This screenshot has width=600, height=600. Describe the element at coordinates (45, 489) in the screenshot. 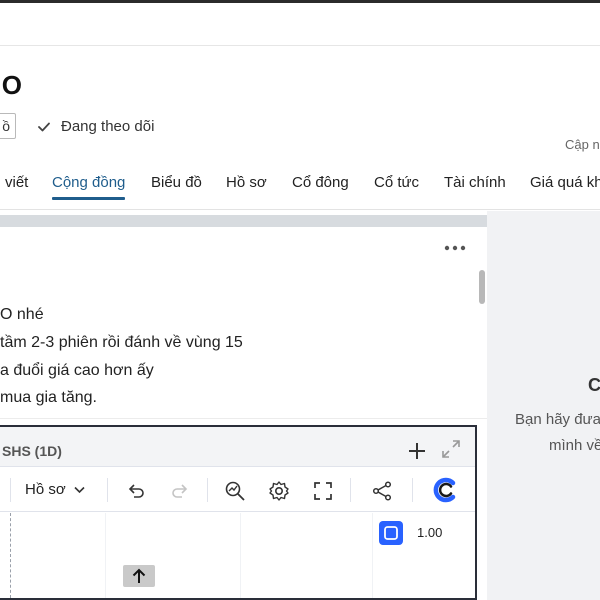

I see `chart-profile-label: Hồ sơ` at that location.